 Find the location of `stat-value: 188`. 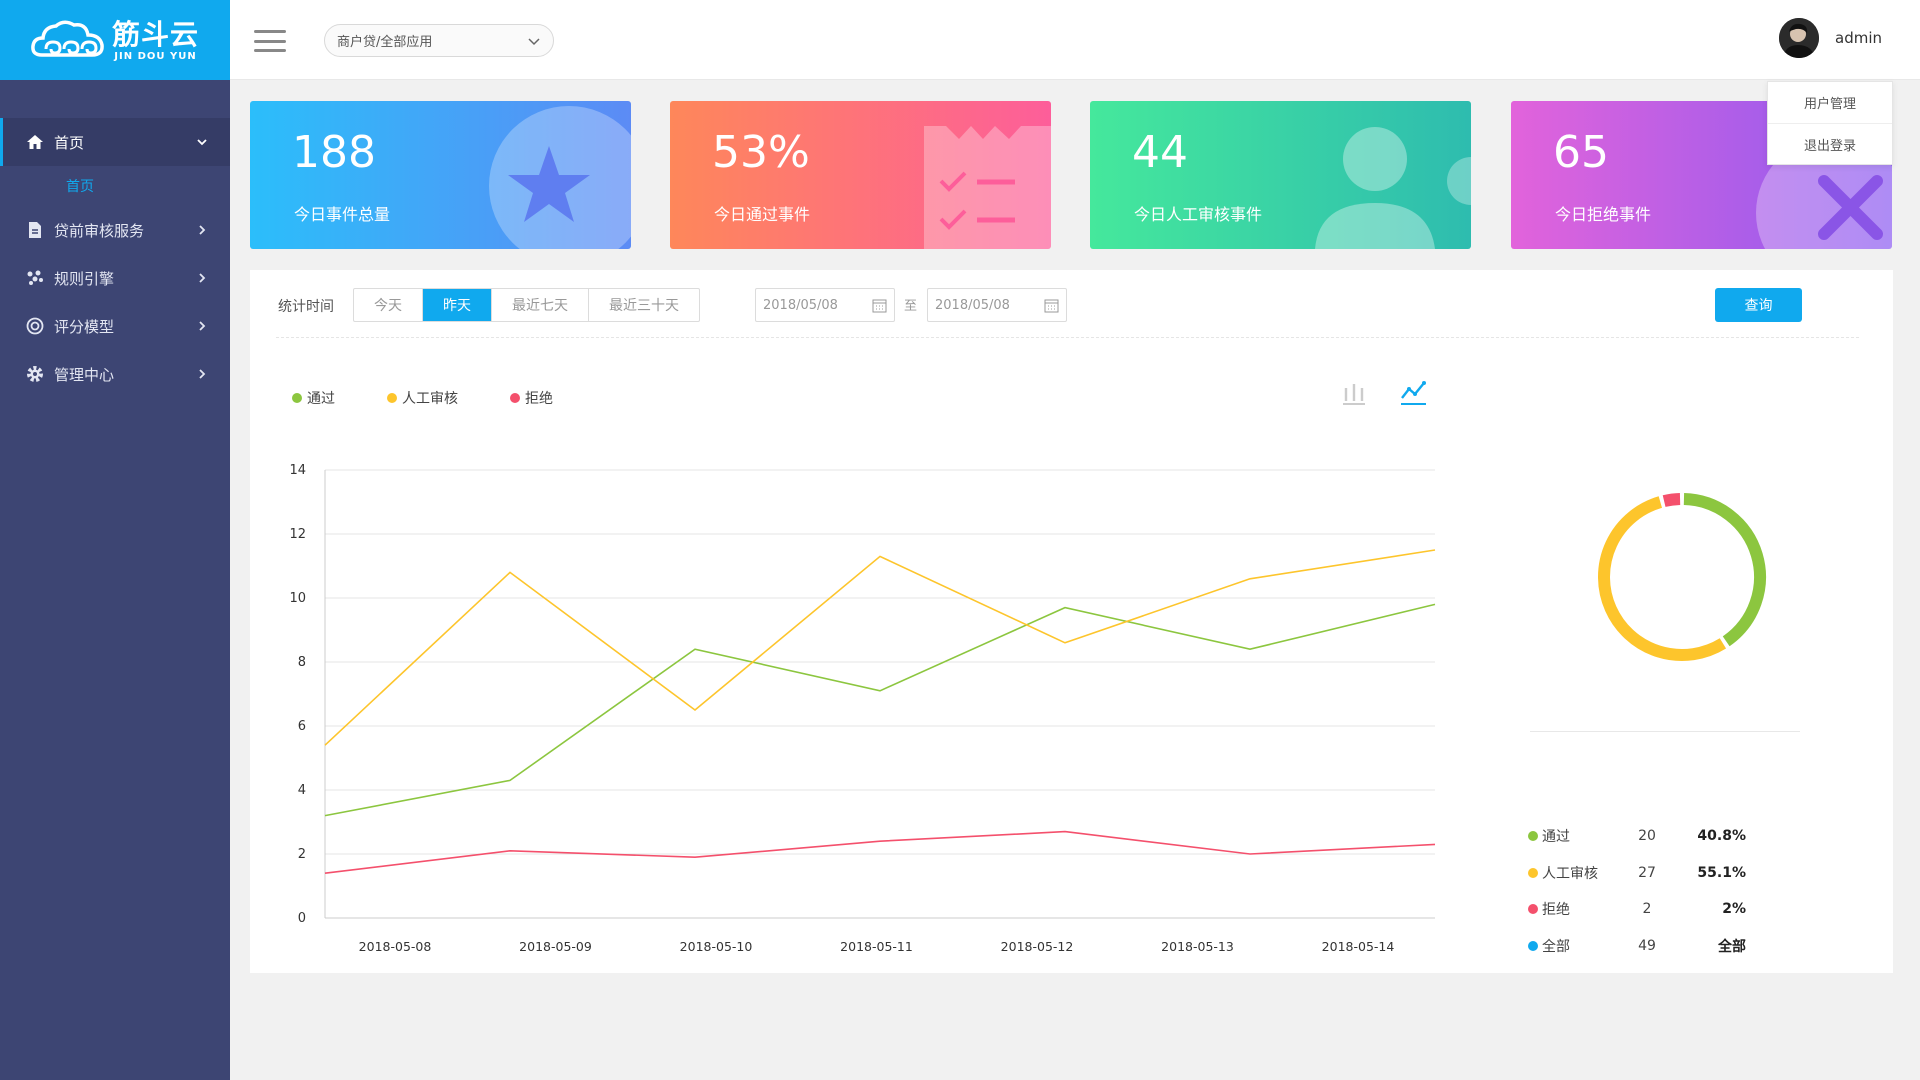

stat-value: 188 is located at coordinates (334, 152).